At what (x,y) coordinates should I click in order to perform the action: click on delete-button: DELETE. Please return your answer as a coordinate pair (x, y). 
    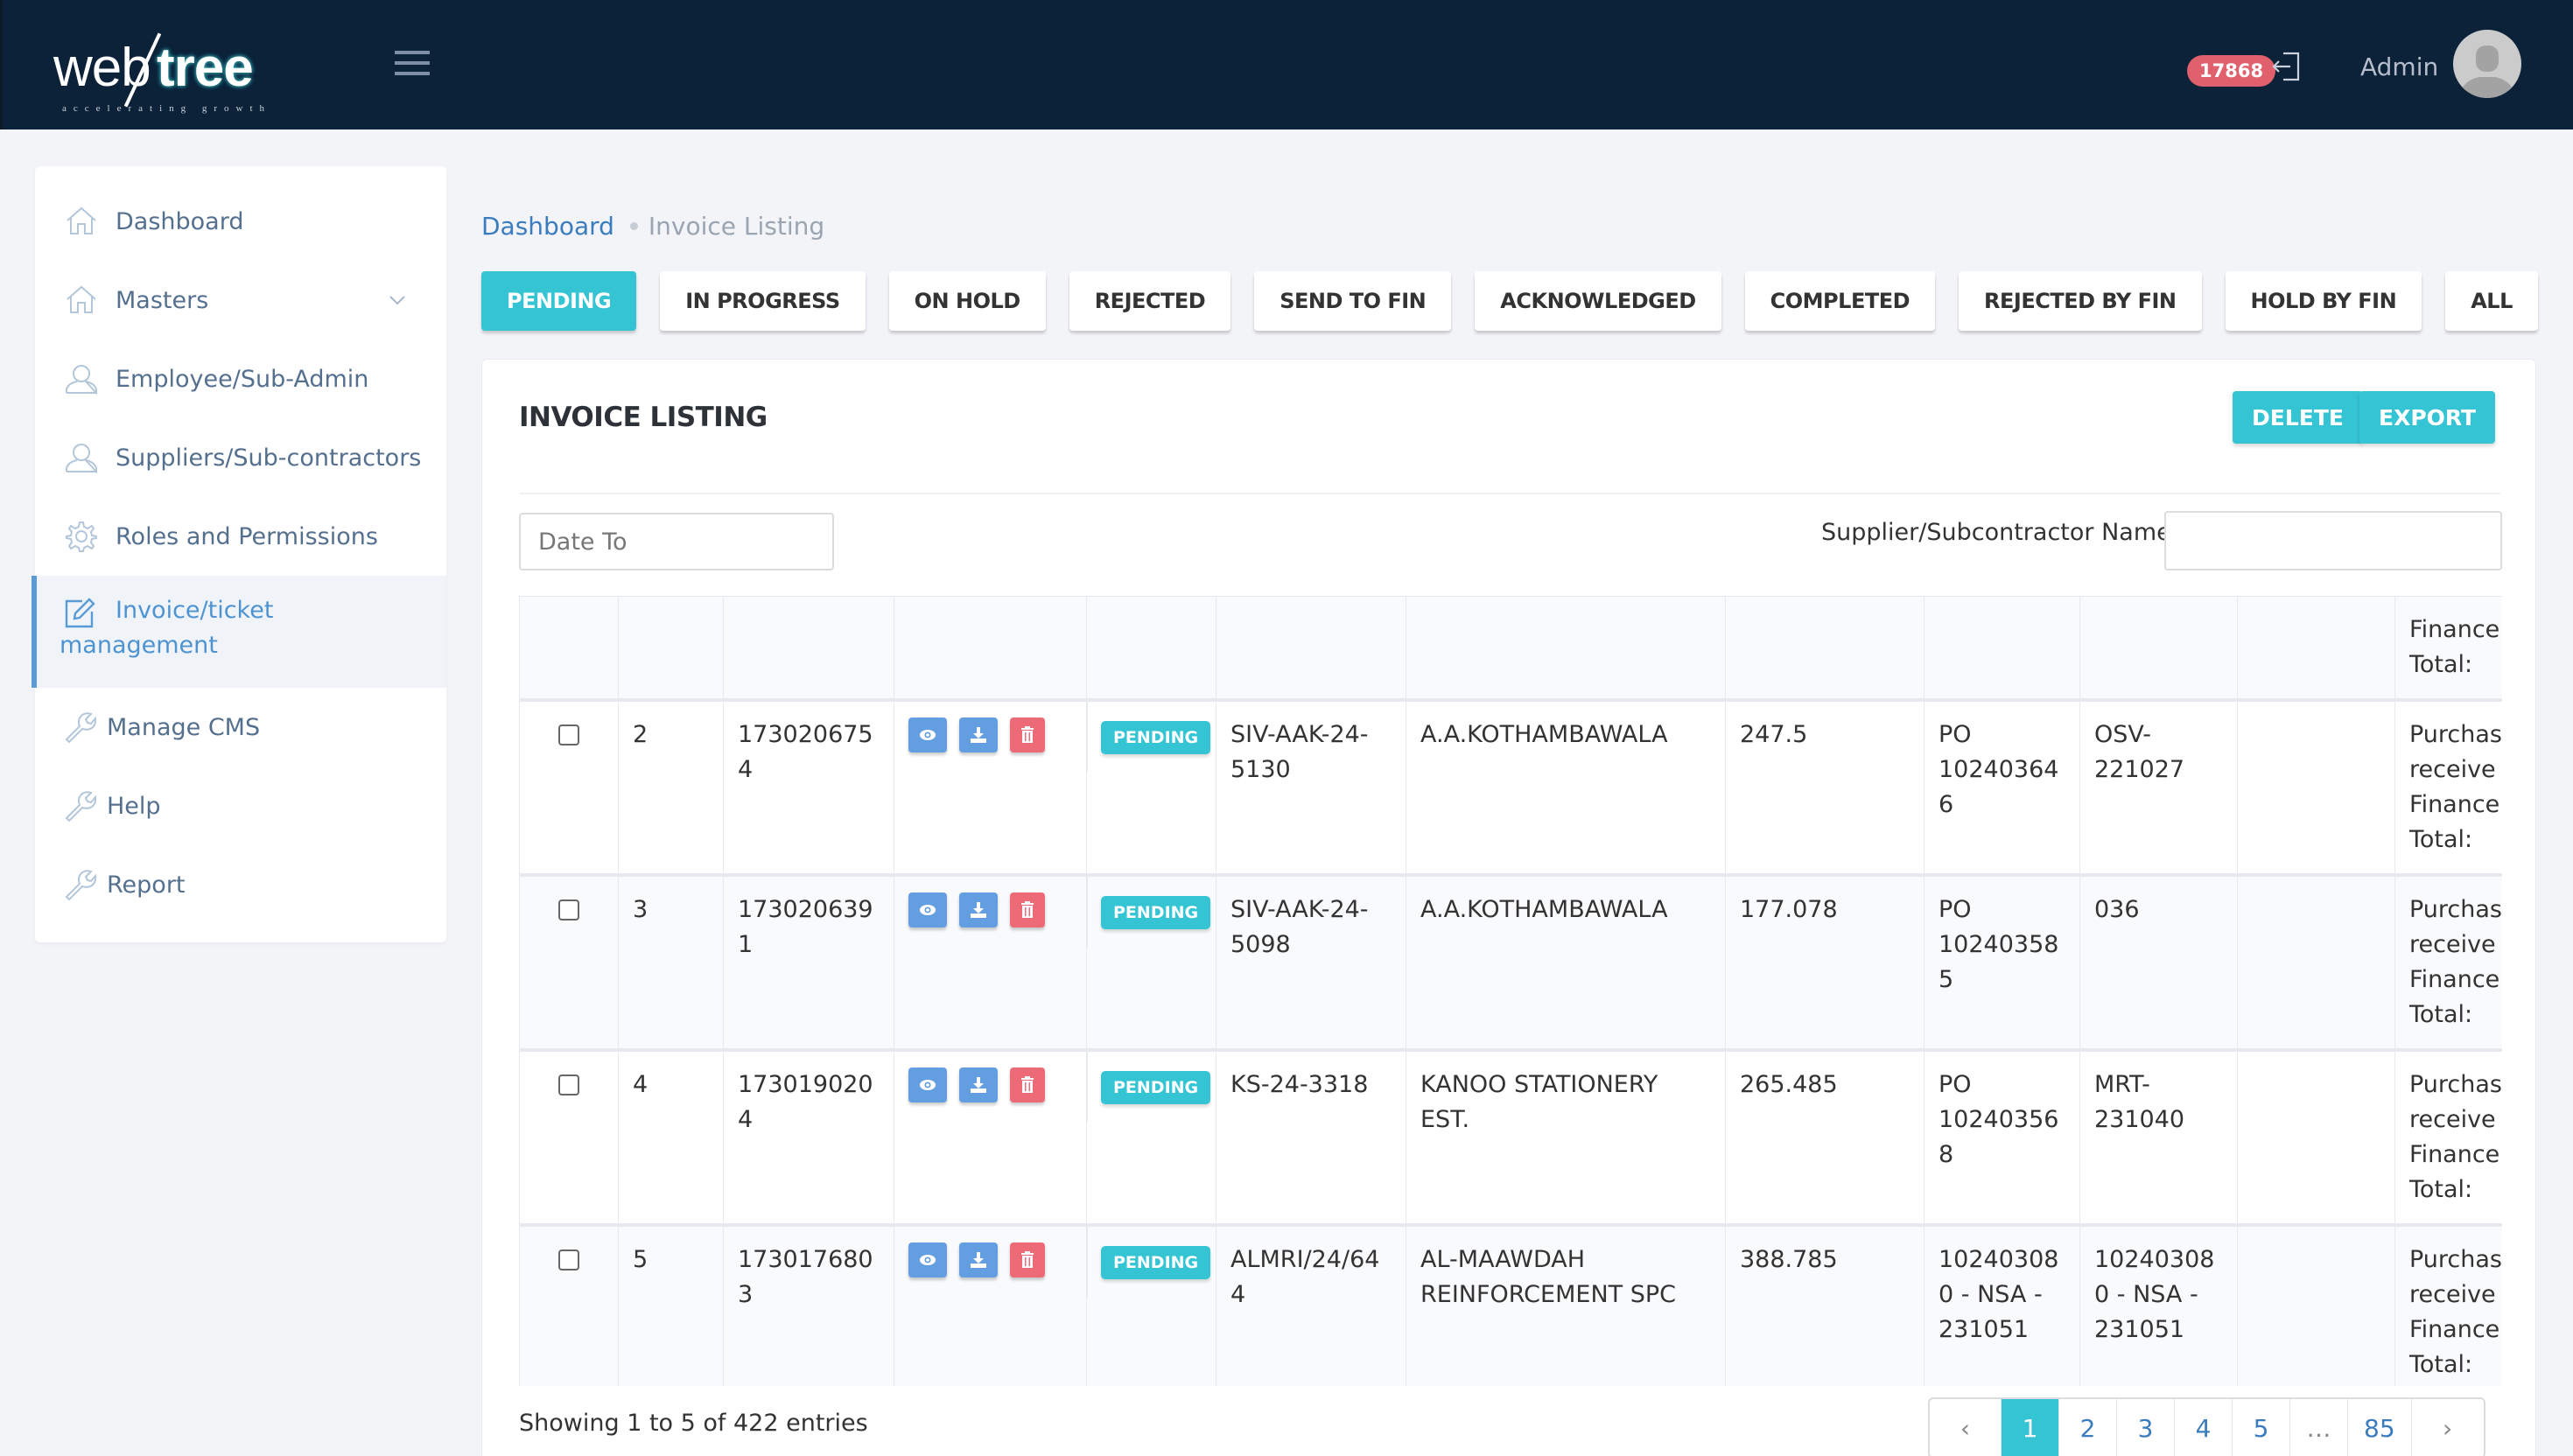
    Looking at the image, I should click on (2298, 417).